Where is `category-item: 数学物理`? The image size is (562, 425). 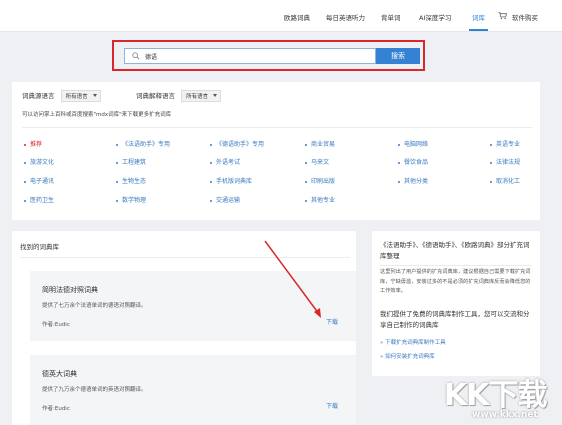 category-item: 数学物理 is located at coordinates (131, 199).